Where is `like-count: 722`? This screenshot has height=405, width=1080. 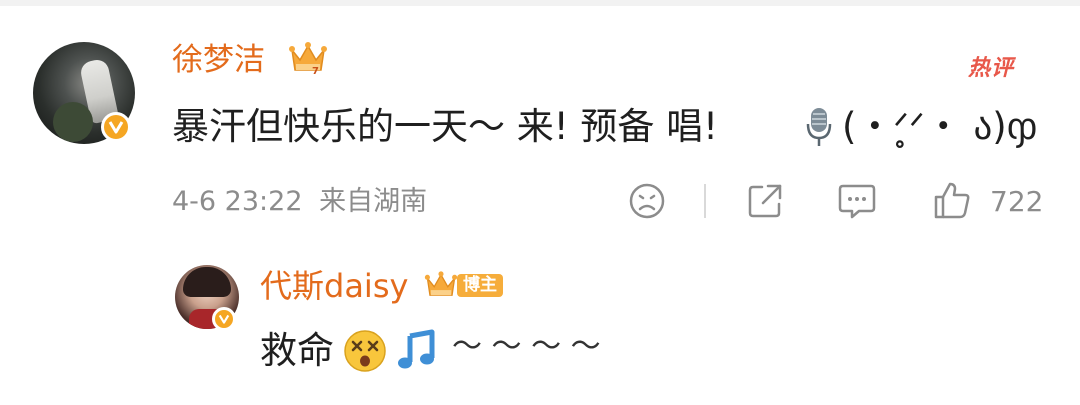
like-count: 722 is located at coordinates (1017, 201).